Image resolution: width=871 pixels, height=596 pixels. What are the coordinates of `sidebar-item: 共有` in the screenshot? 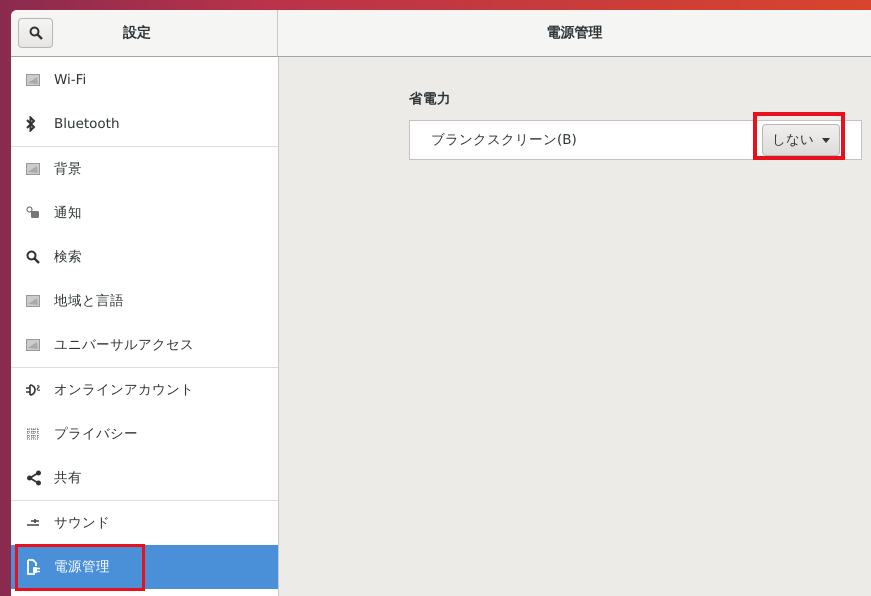 It's located at (144, 478).